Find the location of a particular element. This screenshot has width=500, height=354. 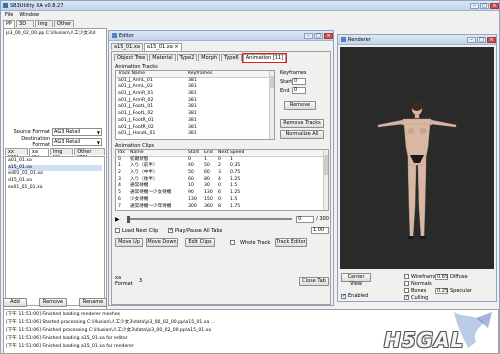

list-item: d15_01.xa is located at coordinates (55, 181).